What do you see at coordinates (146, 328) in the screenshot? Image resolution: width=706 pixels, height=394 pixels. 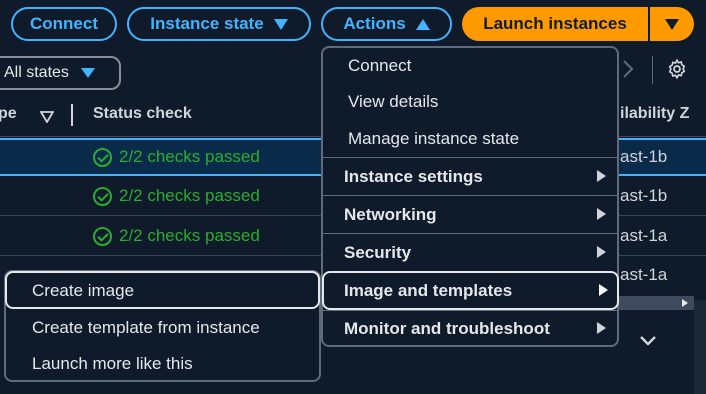 I see `submenu-item-create-template: Create template from instance` at bounding box center [146, 328].